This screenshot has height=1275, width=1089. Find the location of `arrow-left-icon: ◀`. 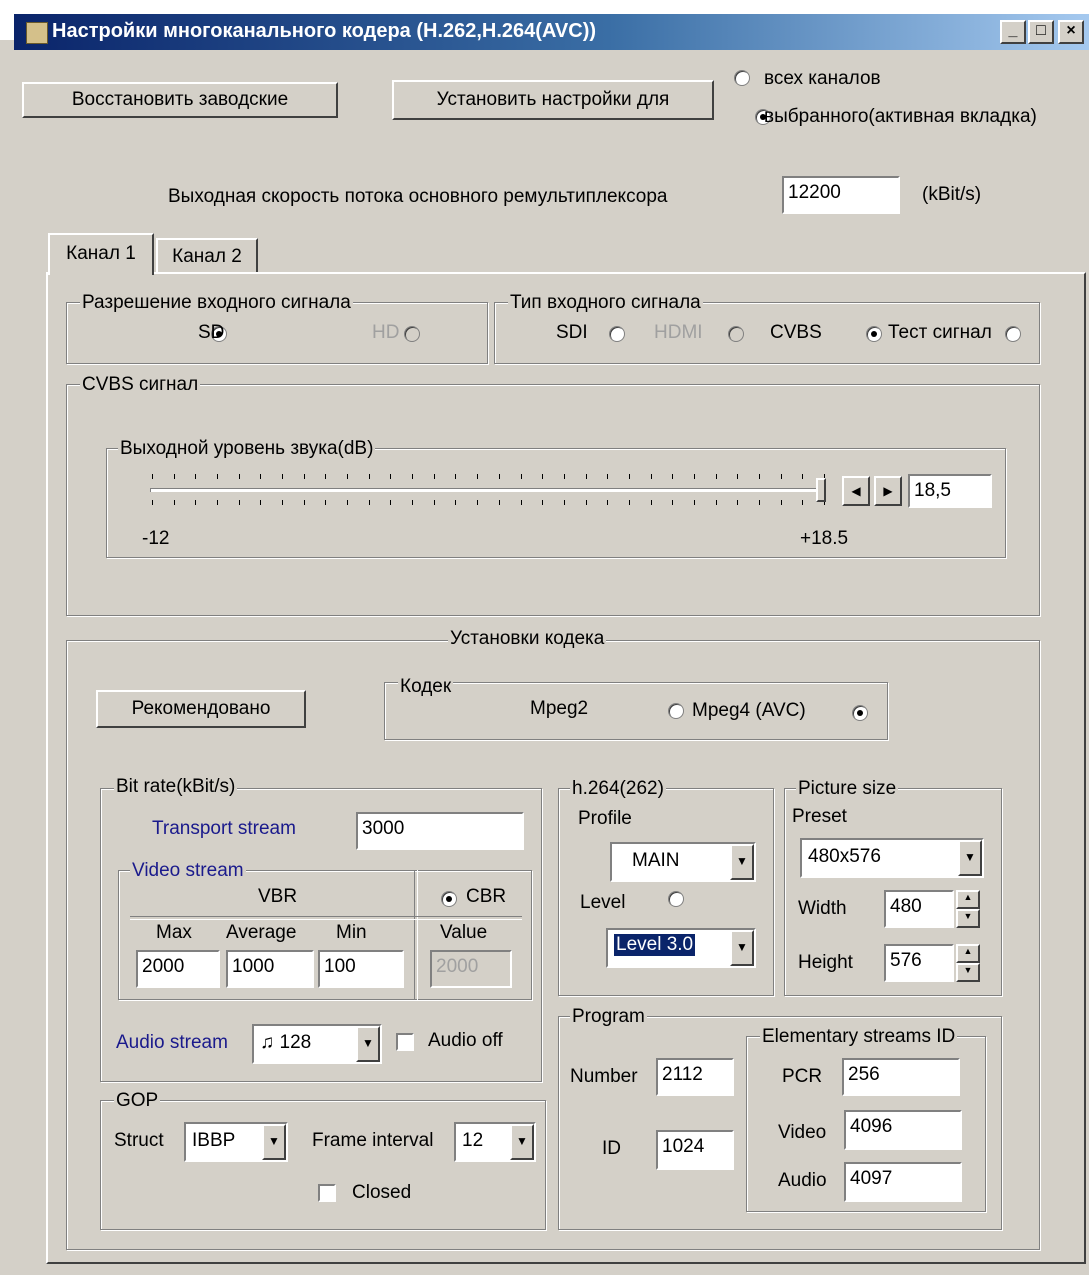

arrow-left-icon: ◀ is located at coordinates (856, 491).